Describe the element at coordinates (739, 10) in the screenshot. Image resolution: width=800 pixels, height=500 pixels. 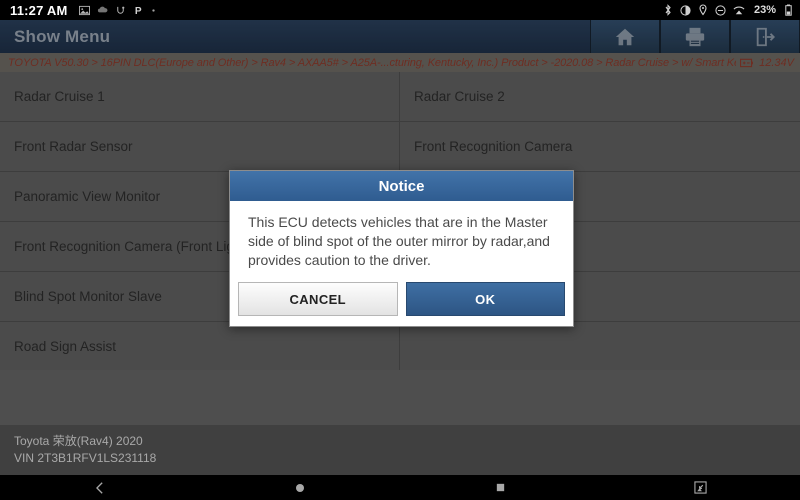
I see `wifi-icon` at that location.